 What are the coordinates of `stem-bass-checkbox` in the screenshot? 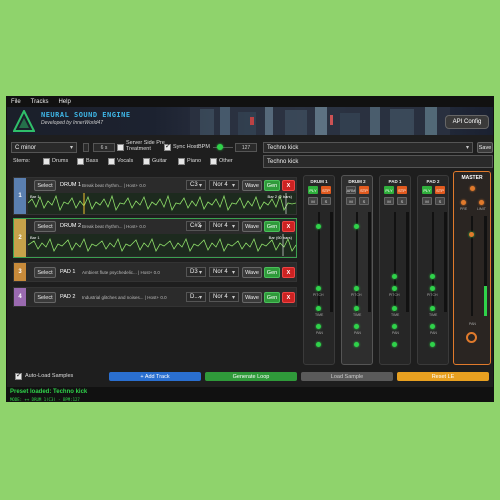 It's located at (80, 161).